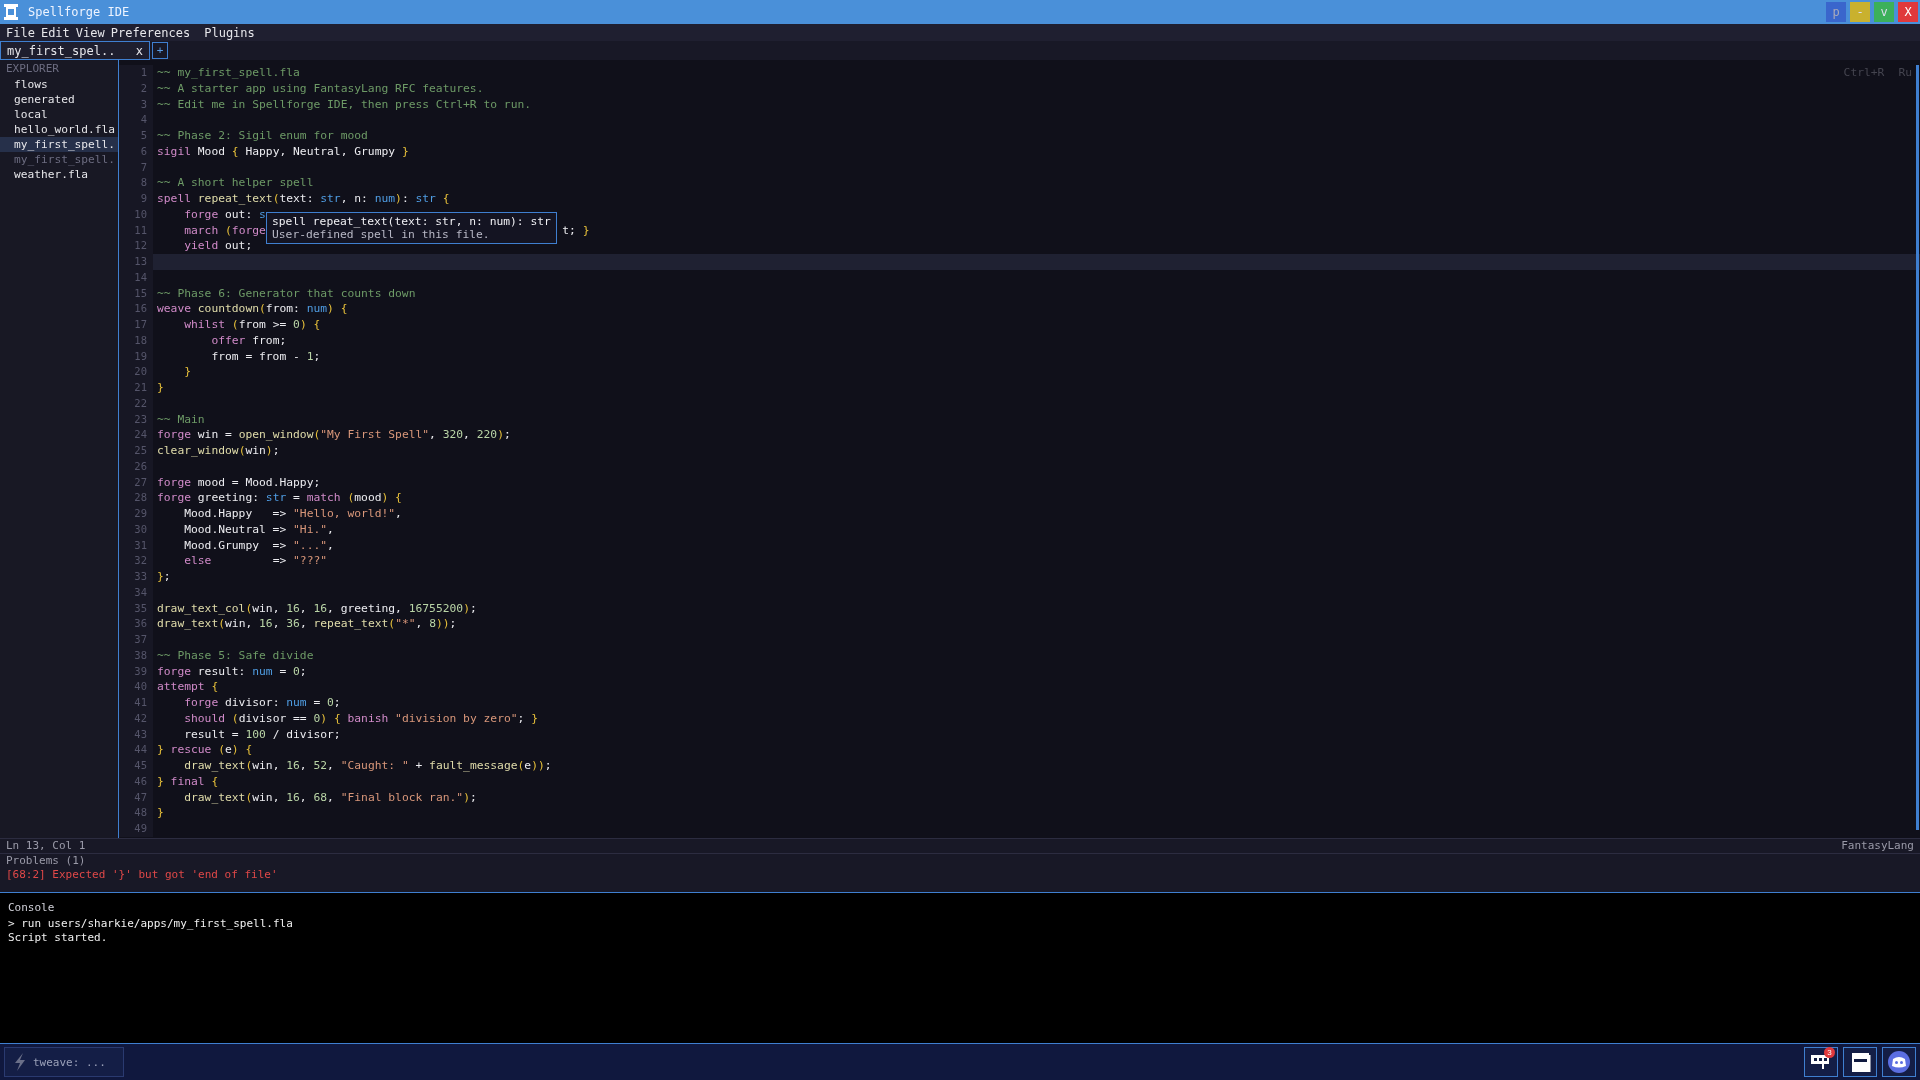 This screenshot has height=1080, width=1920. Describe the element at coordinates (59, 174) in the screenshot. I see `explorer-entry: weather.fla` at that location.